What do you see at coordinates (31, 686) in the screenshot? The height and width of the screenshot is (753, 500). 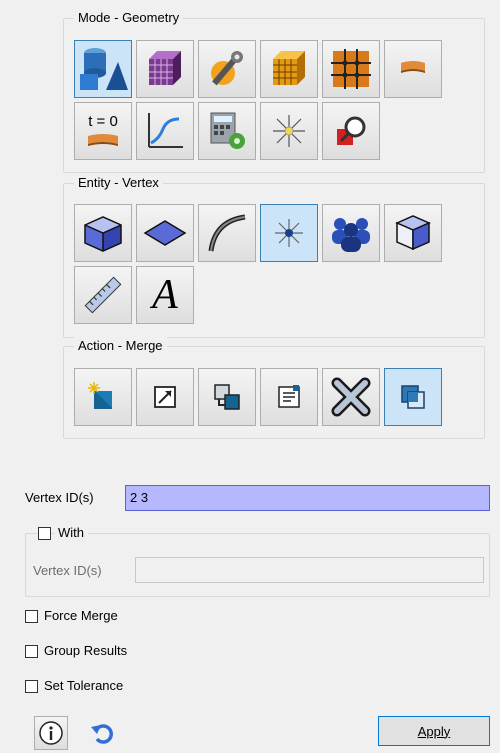 I see `set-tolerance-checkbox` at bounding box center [31, 686].